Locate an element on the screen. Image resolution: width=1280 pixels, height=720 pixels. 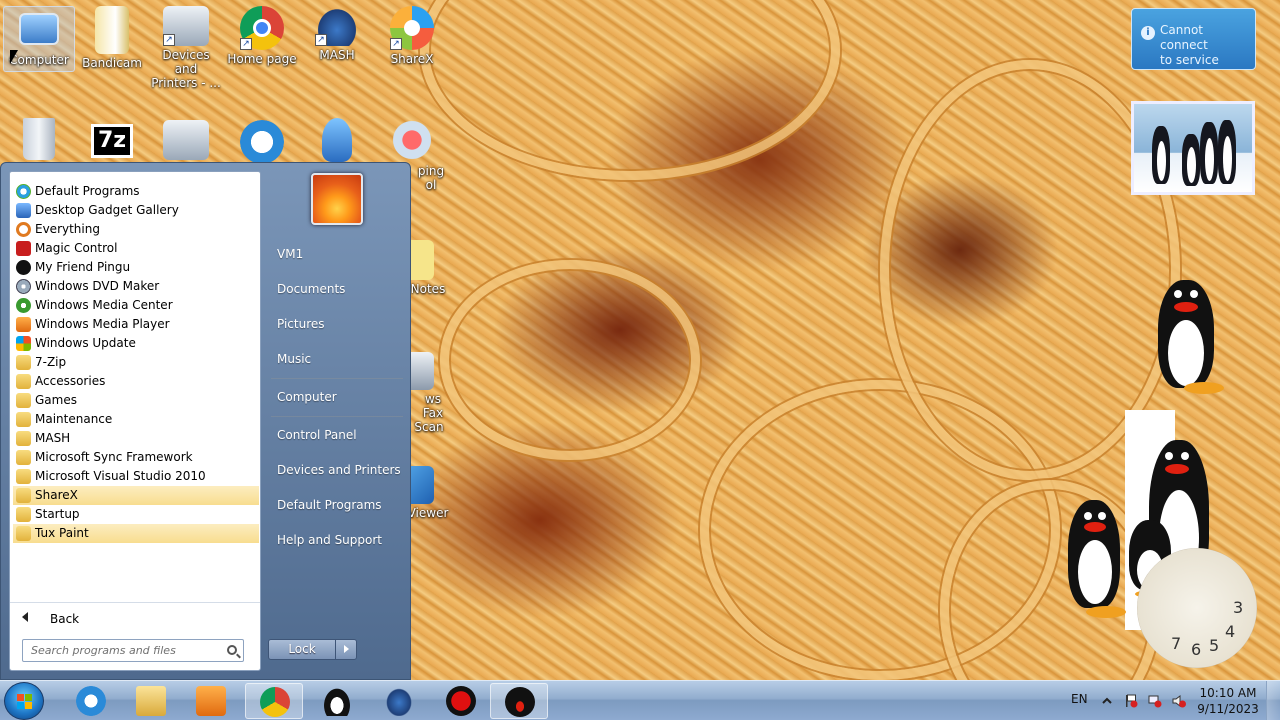
program-default-programs: Default Programs is located at coordinates (136, 191).